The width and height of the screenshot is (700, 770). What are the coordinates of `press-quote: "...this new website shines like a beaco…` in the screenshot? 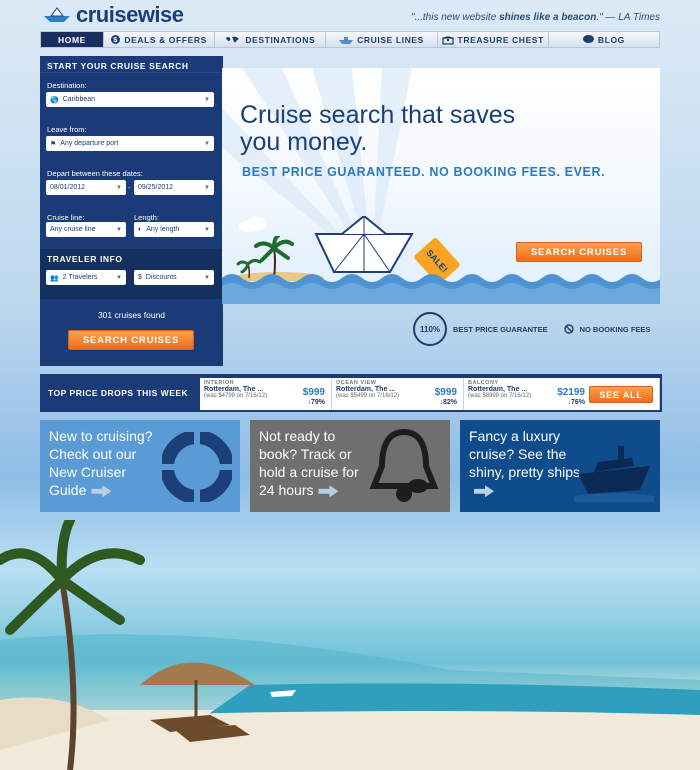 It's located at (535, 17).